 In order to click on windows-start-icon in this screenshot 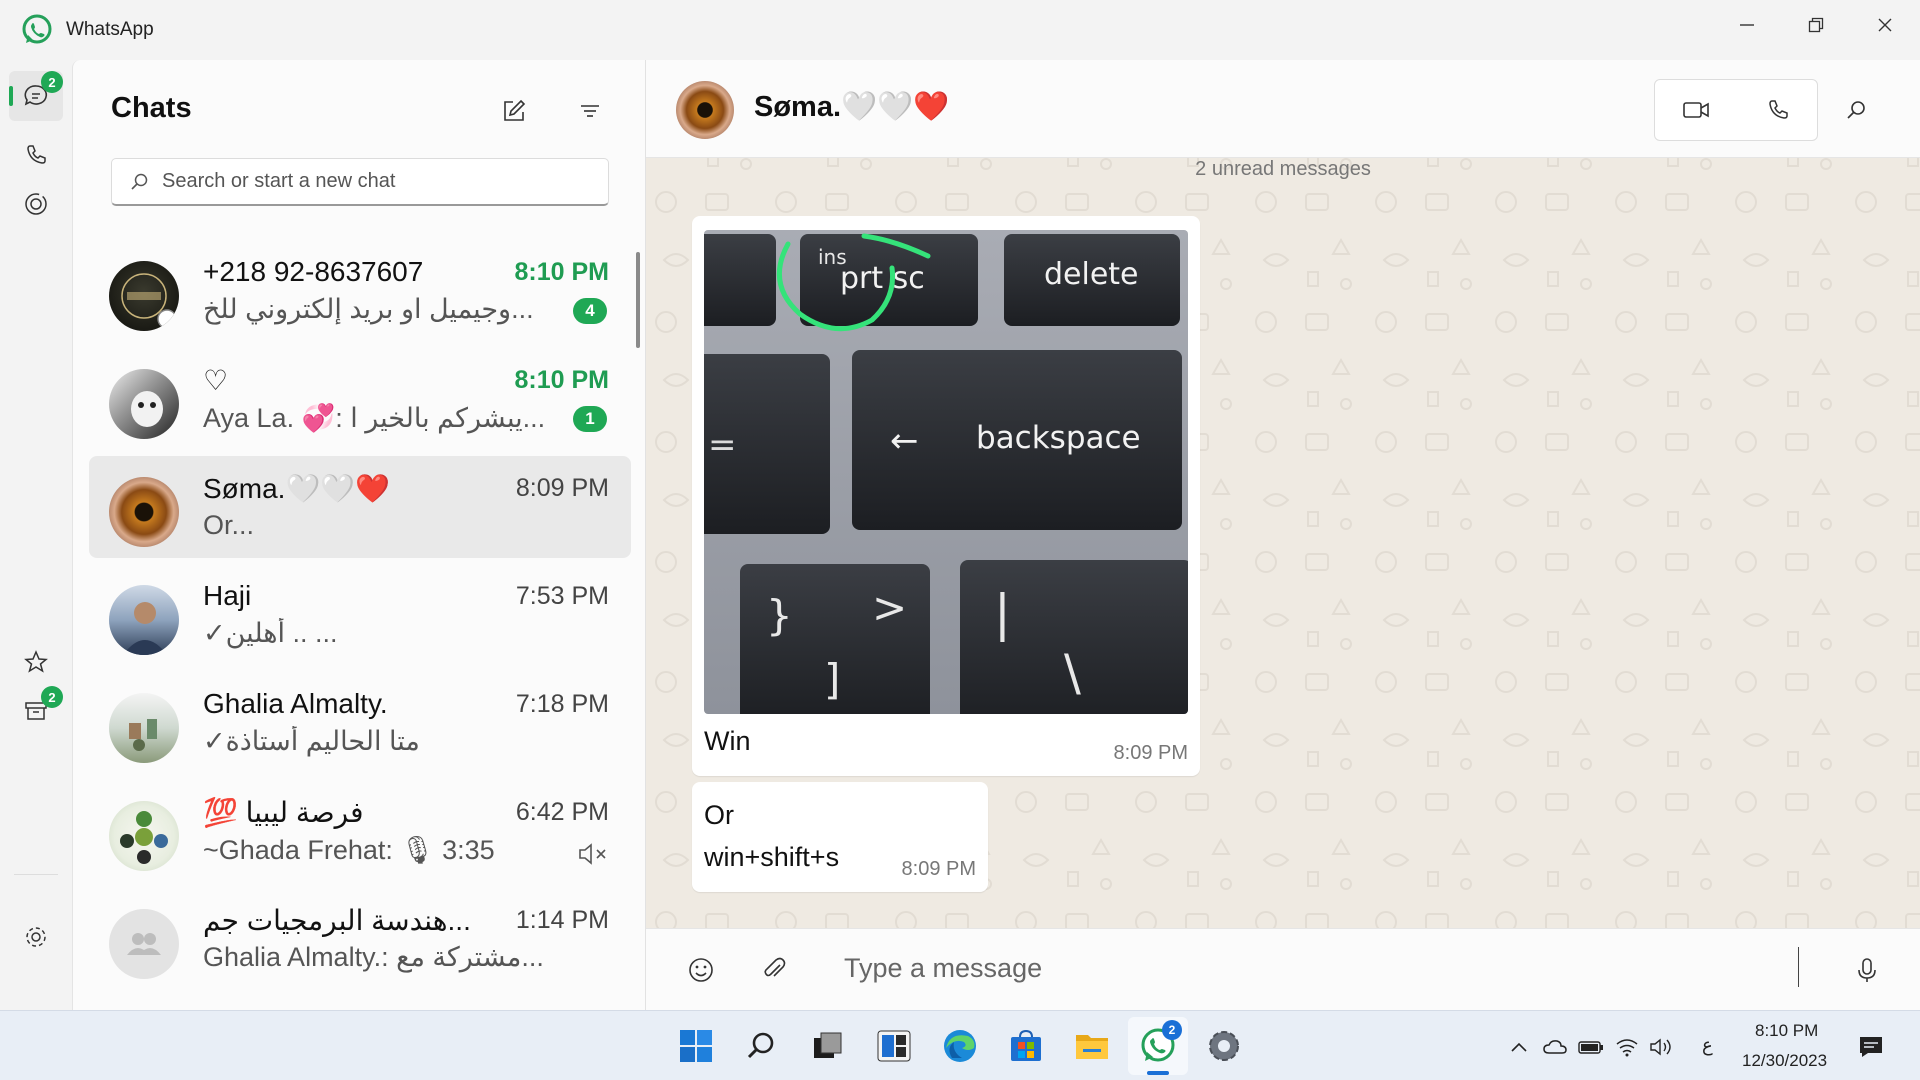, I will do `click(696, 1046)`.